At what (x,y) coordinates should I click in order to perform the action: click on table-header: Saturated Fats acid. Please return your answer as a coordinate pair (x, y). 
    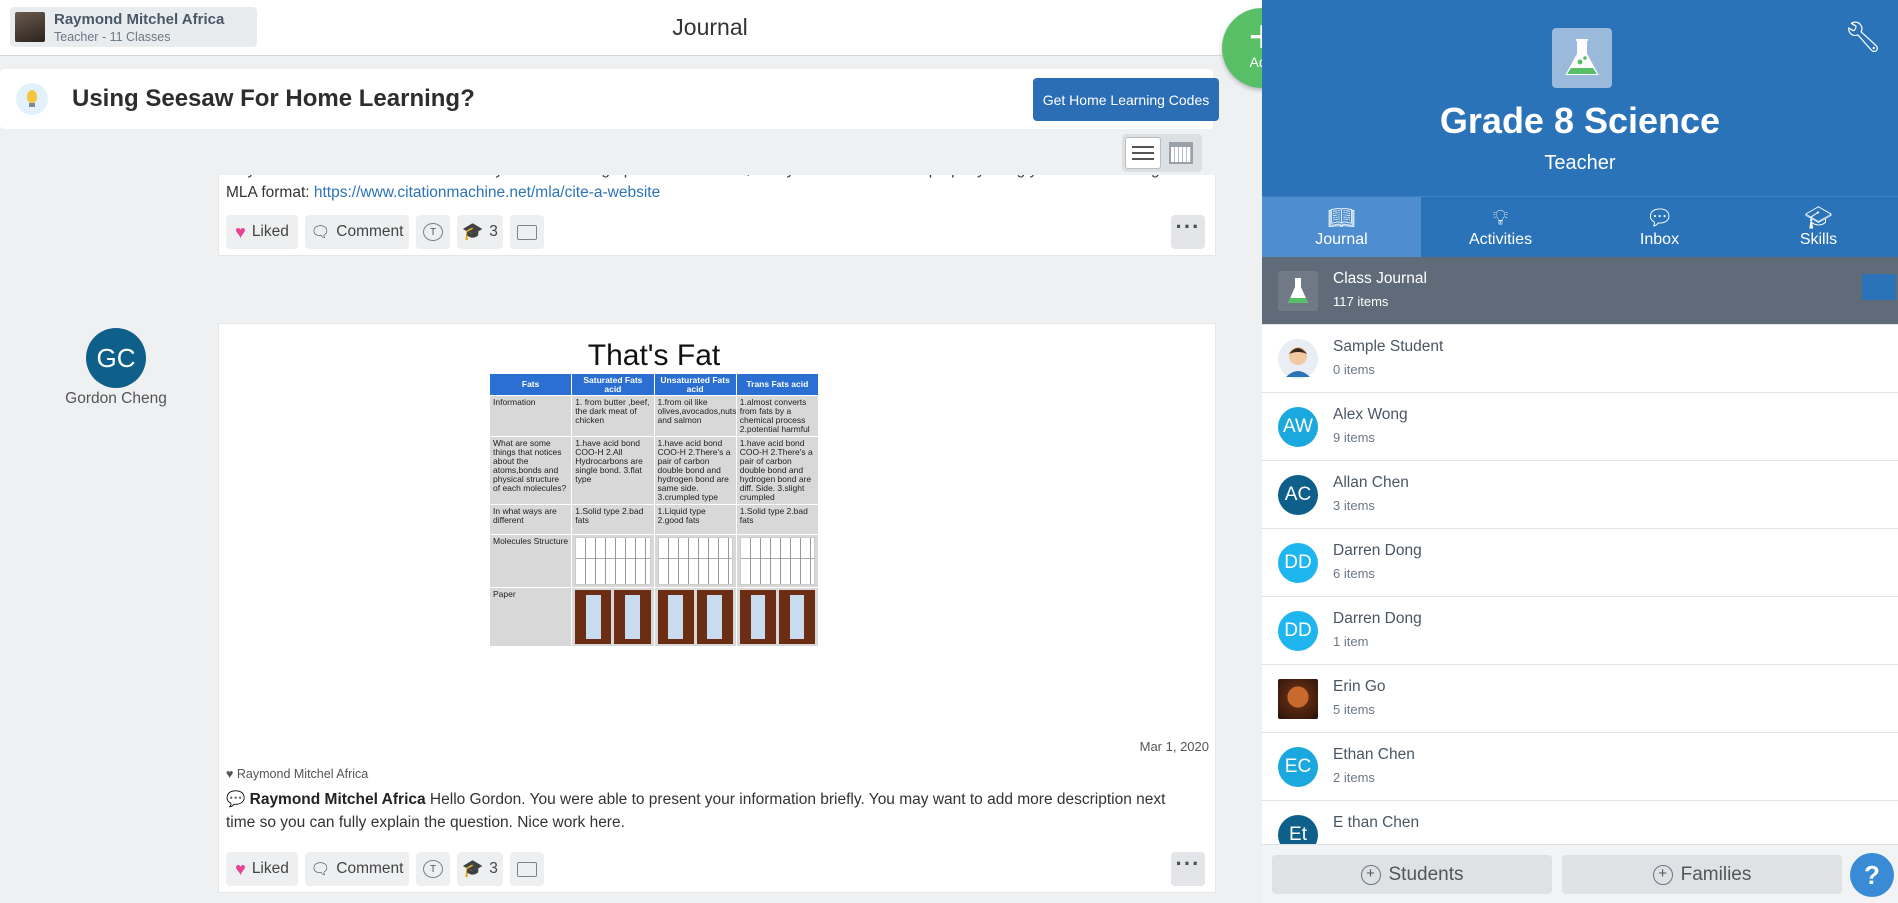
    Looking at the image, I should click on (613, 384).